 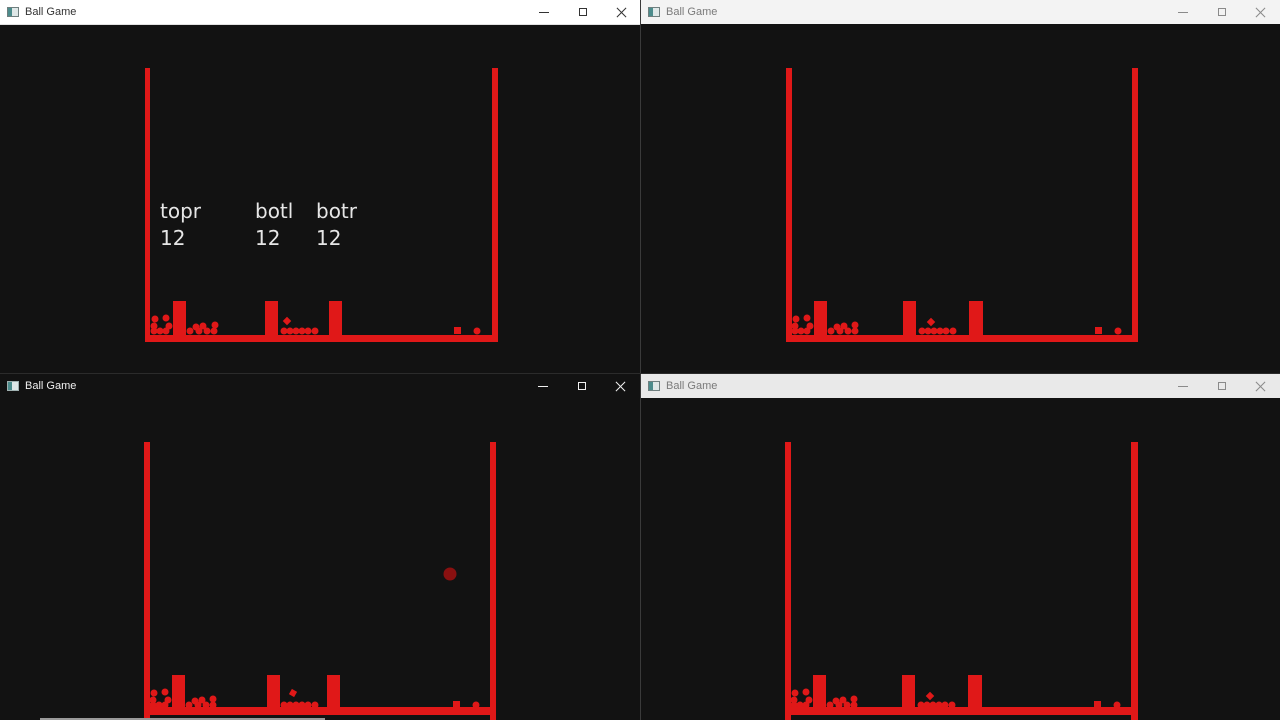 I want to click on hud-botr: botr 12, so click(x=336, y=225).